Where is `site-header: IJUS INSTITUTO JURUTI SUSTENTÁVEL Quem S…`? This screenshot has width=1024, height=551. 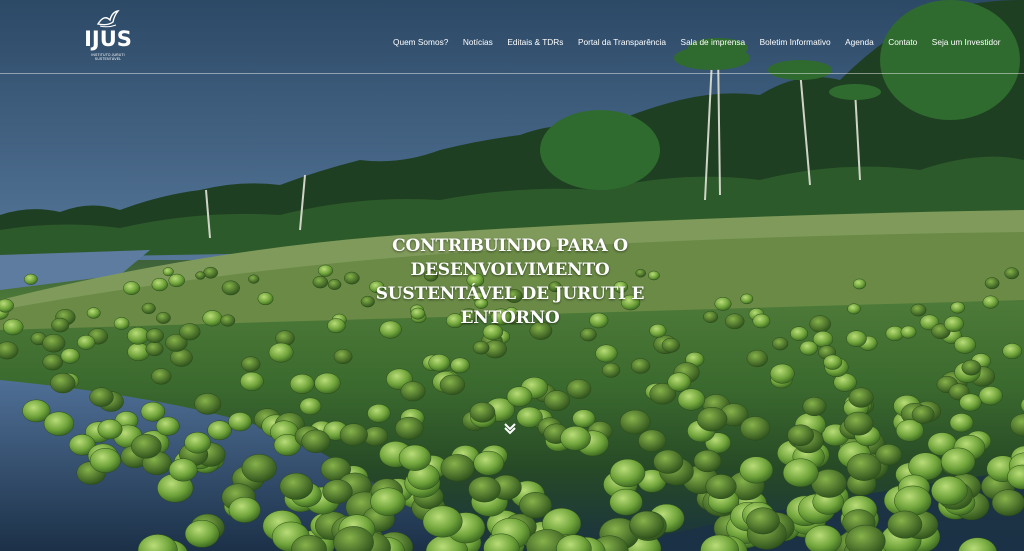
site-header: IJUS INSTITUTO JURUTI SUSTENTÁVEL Quem S… is located at coordinates (512, 37).